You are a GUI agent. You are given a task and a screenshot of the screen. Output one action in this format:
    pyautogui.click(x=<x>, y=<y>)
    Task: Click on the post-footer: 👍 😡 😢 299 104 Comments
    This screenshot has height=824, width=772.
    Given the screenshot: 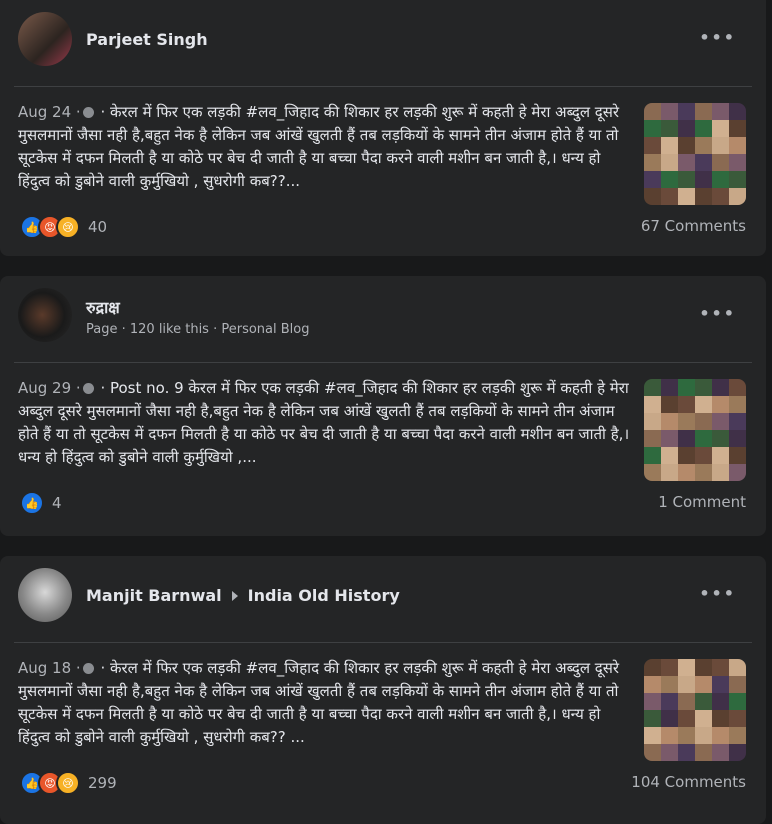 What is the action you would take?
    pyautogui.click(x=383, y=783)
    